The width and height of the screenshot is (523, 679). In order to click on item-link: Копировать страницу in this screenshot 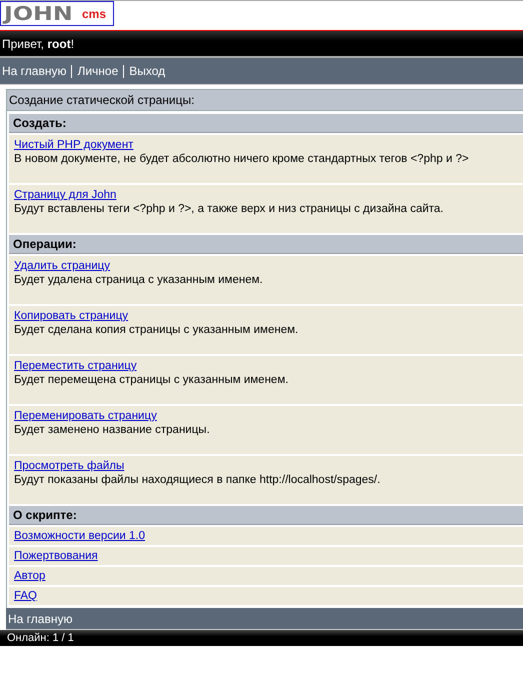, I will do `click(71, 316)`.